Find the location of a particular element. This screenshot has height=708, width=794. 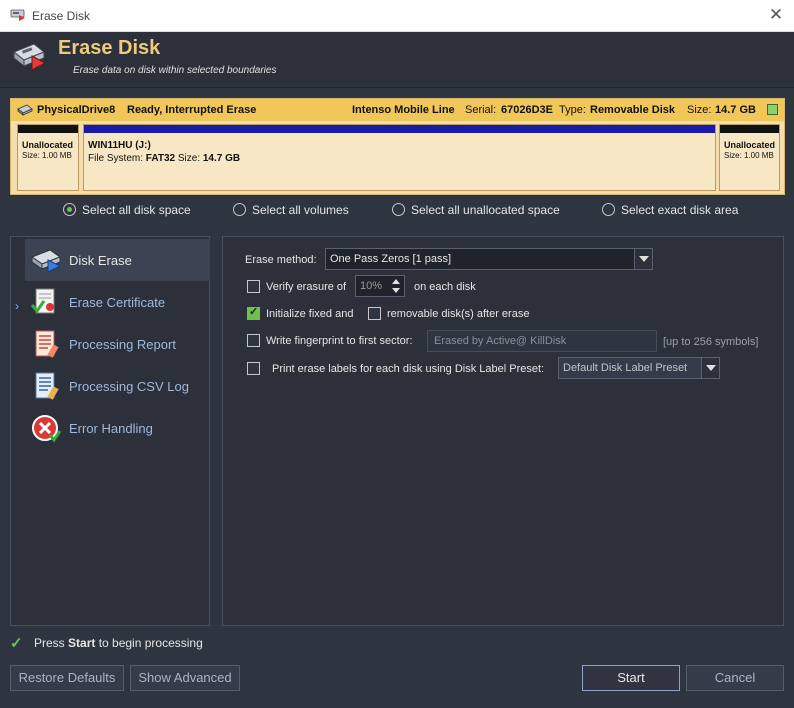

status-bold: Start is located at coordinates (82, 643).